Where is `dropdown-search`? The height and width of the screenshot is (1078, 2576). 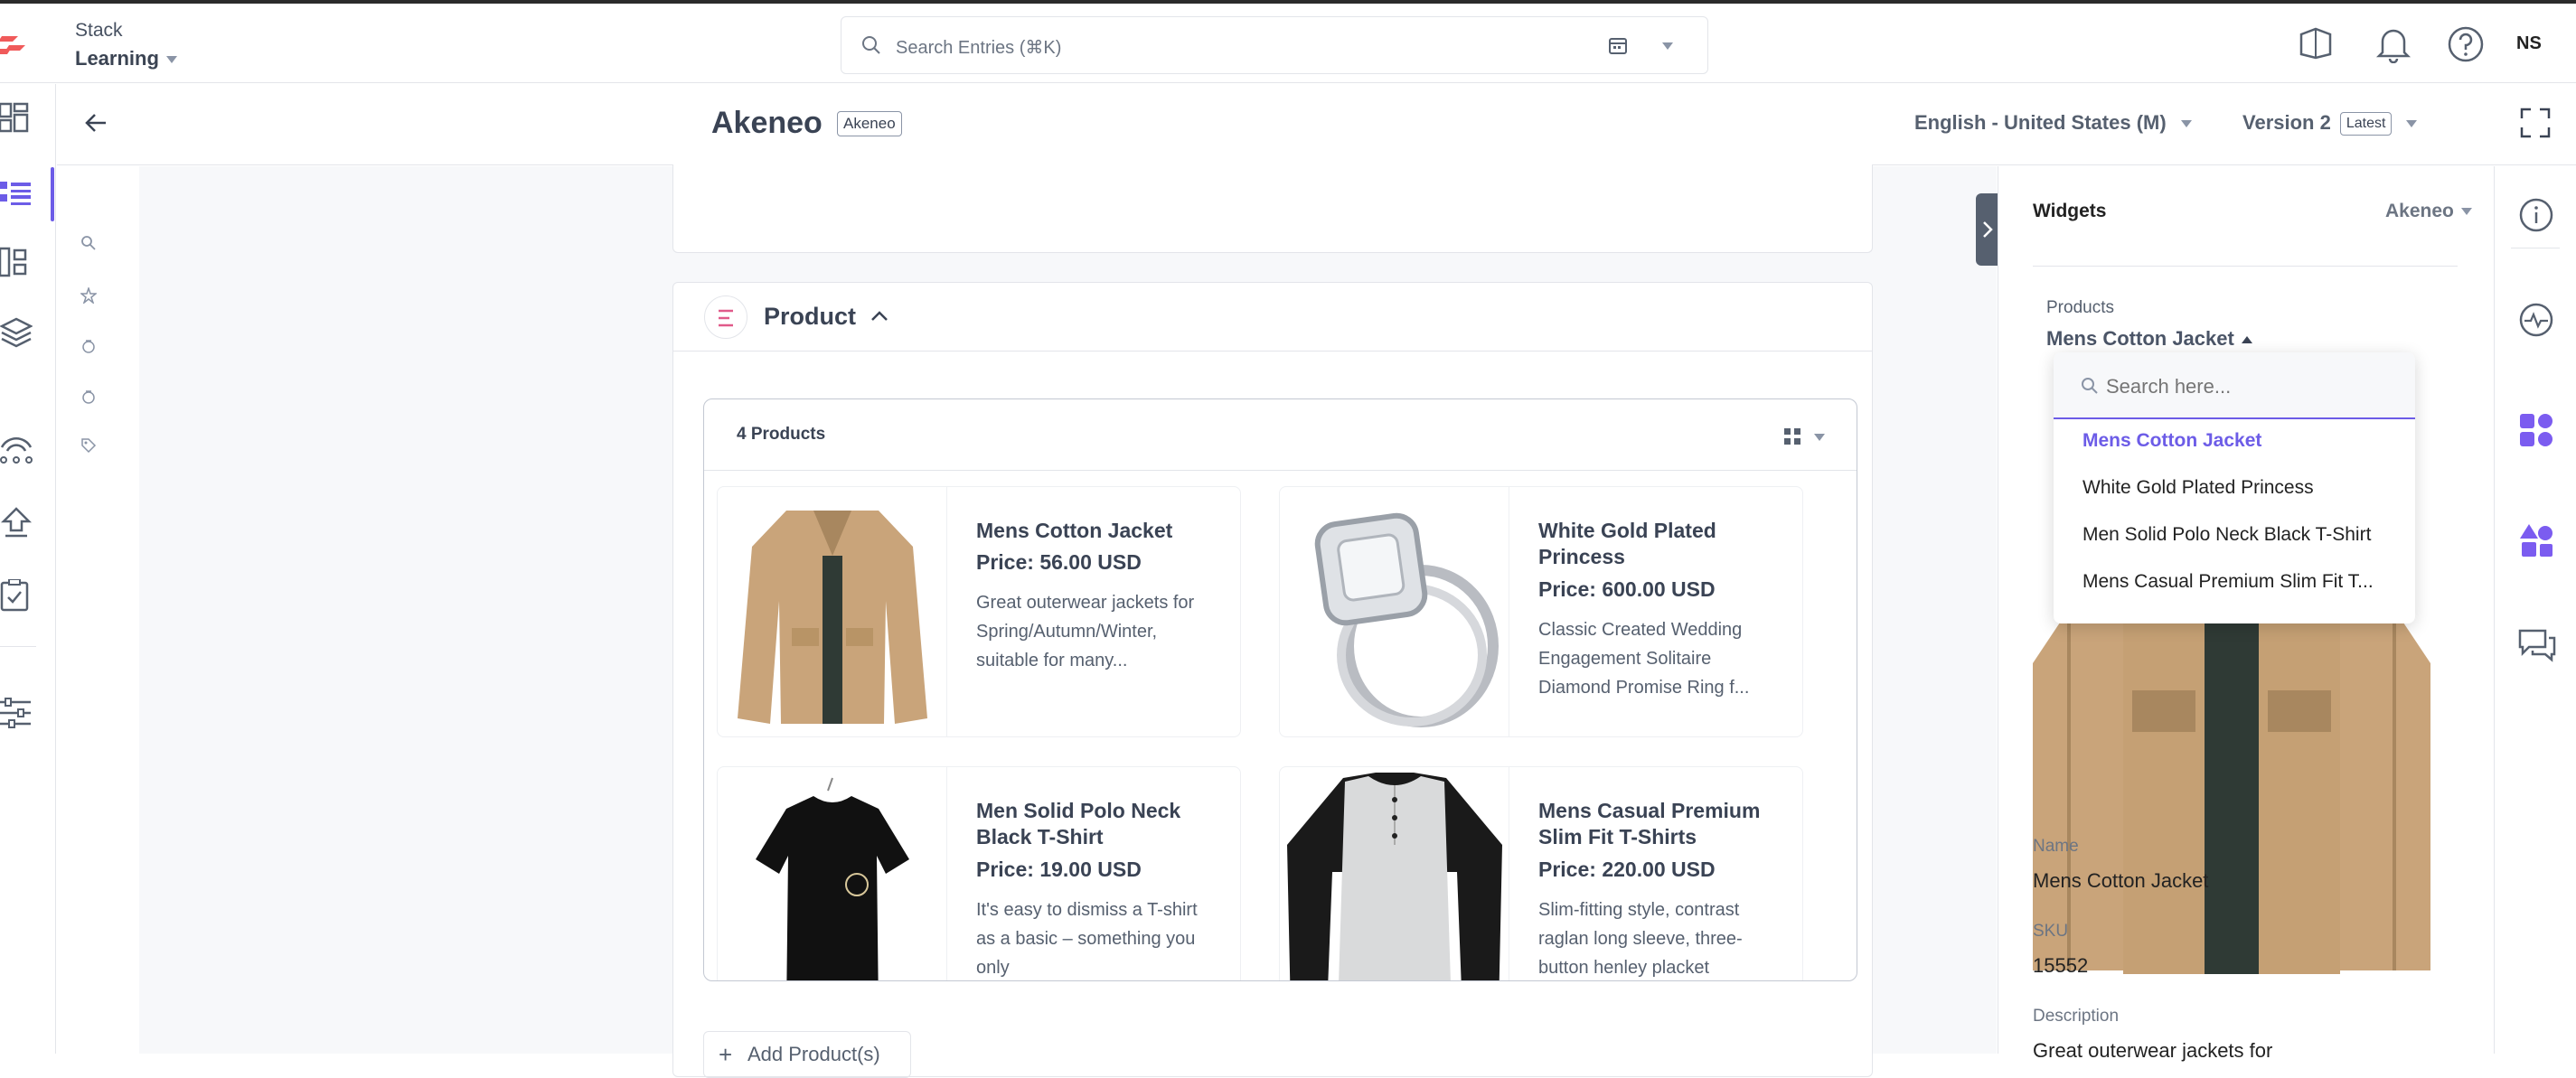
dropdown-search is located at coordinates (2234, 385).